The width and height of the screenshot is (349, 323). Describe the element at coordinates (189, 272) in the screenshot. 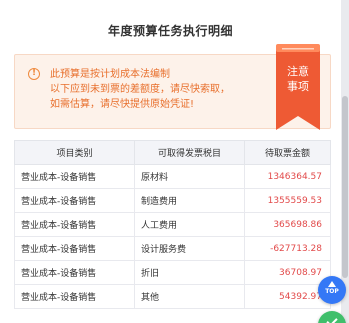

I see `cell-item: 折旧` at that location.